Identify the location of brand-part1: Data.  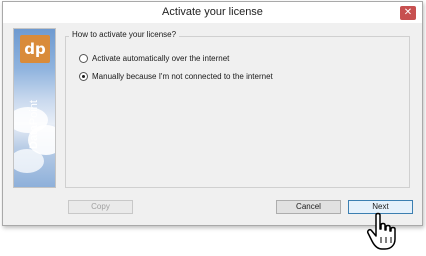
(34, 137).